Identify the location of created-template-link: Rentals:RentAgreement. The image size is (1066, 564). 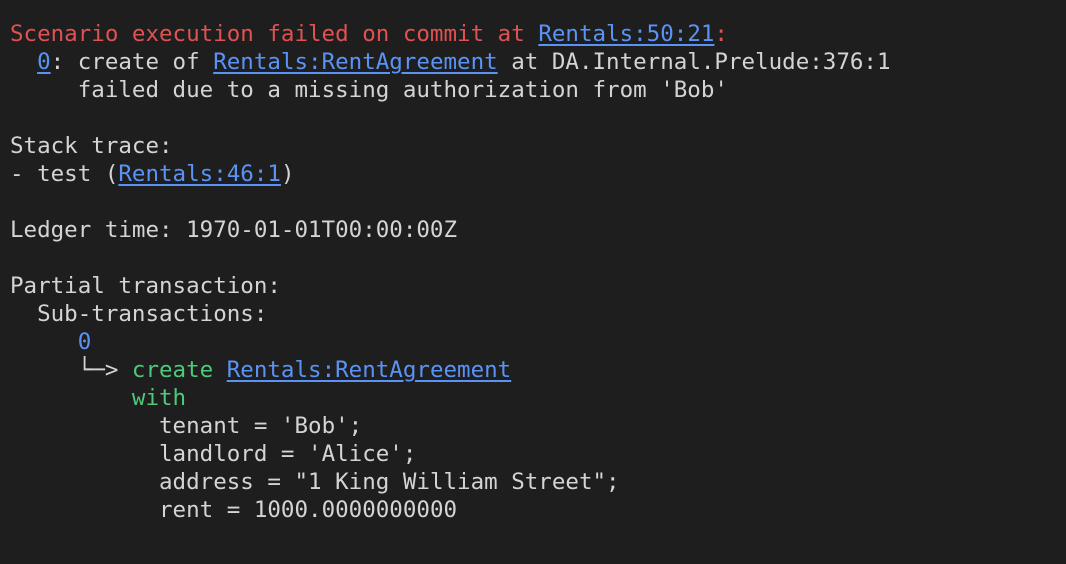
(369, 370).